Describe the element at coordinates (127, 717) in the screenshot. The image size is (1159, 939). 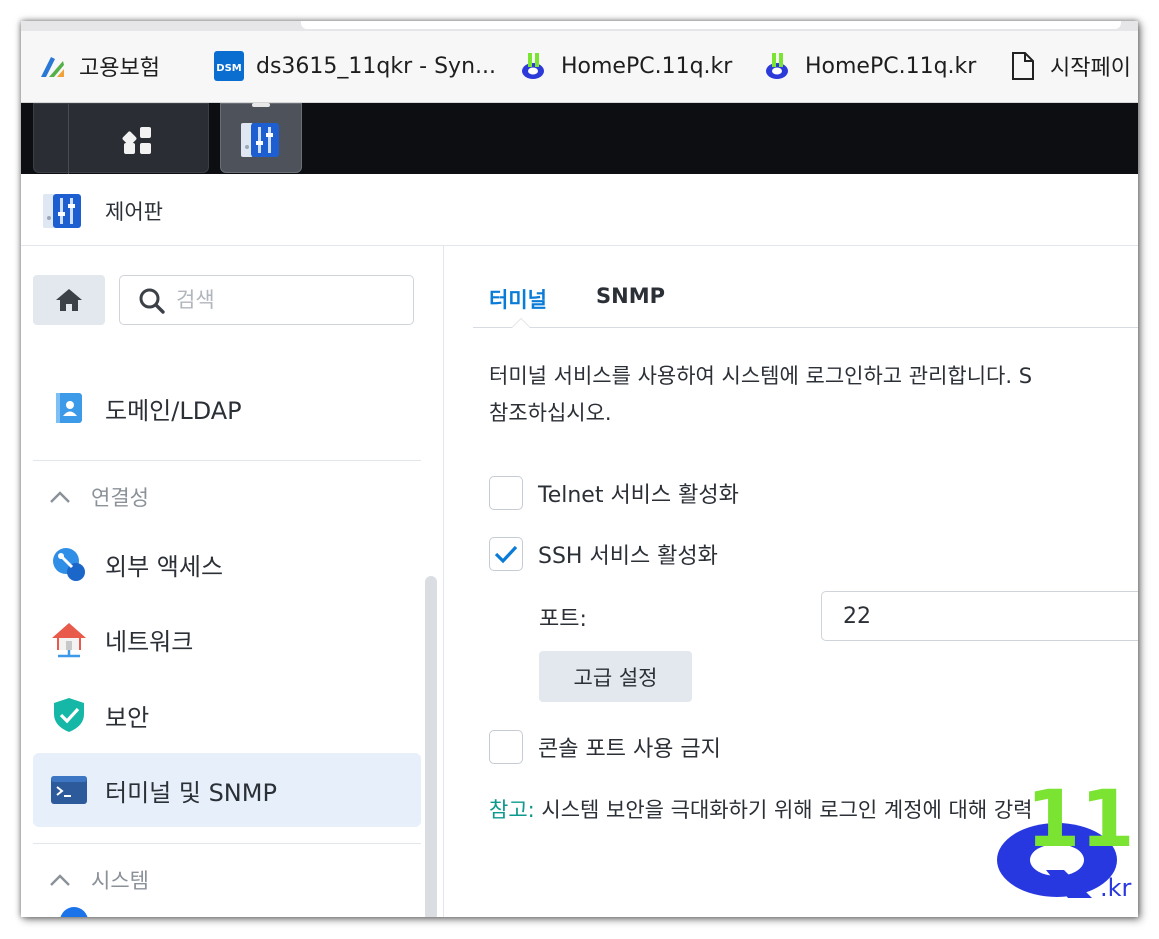
I see `sidebar-item-label: 보안` at that location.